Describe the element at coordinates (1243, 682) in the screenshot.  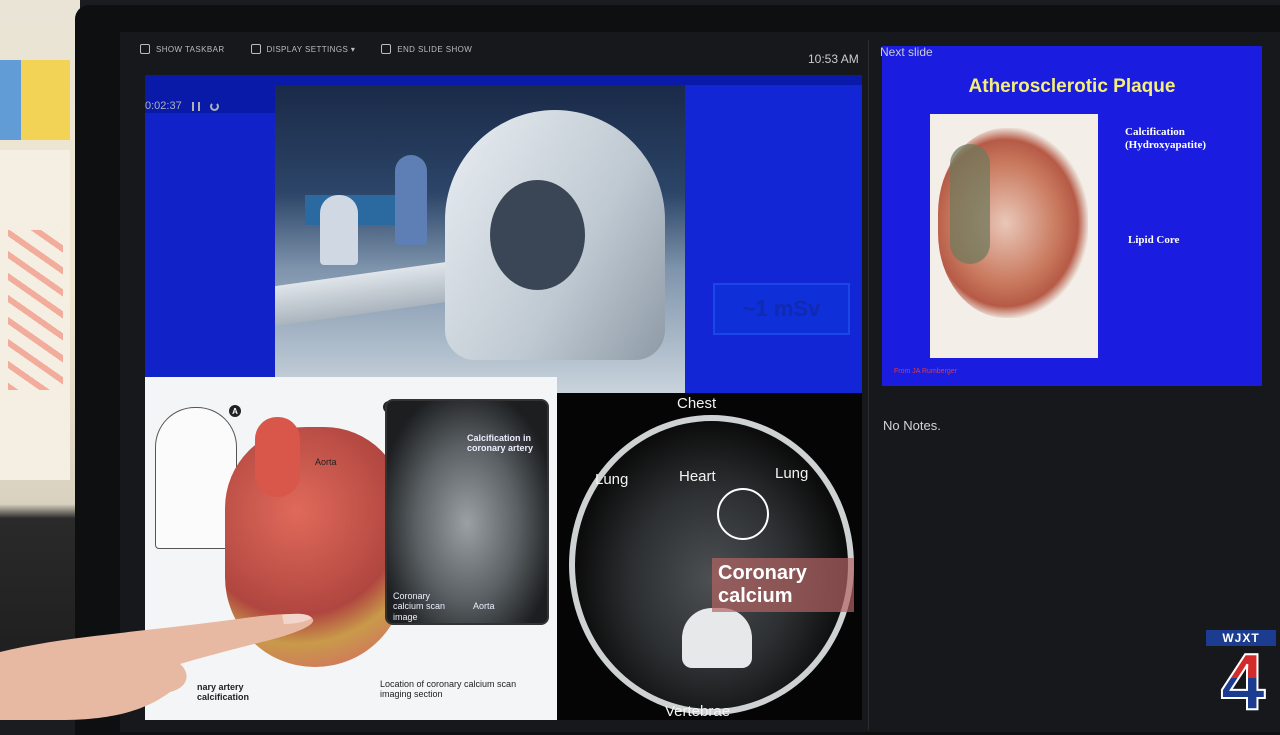
I see `station-channel-number: 4` at that location.